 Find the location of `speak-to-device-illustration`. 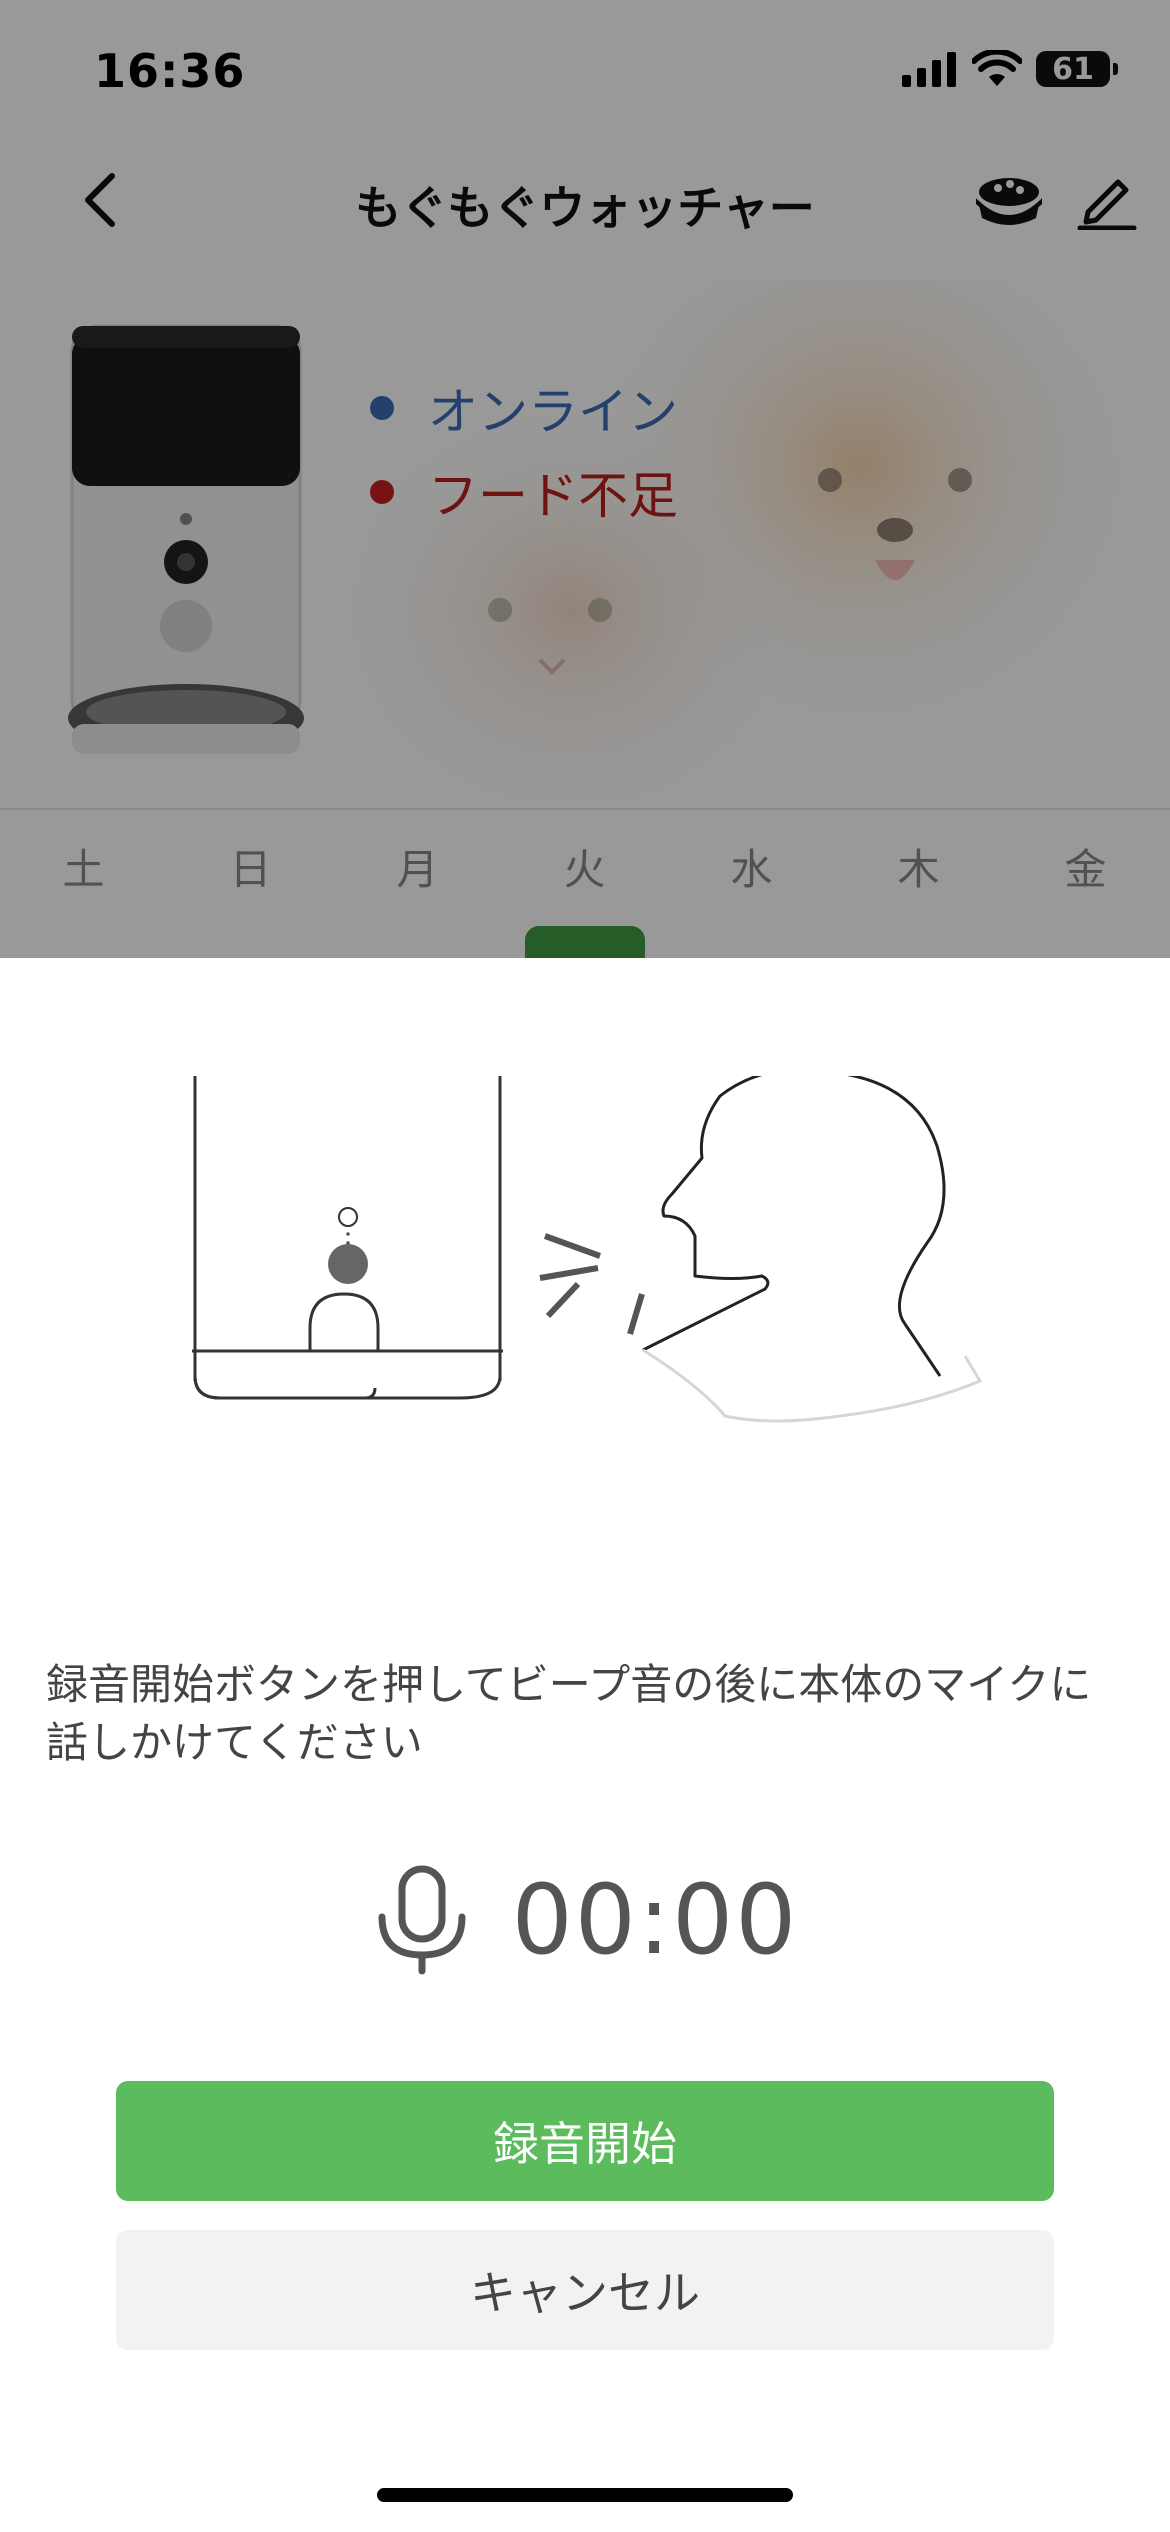

speak-to-device-illustration is located at coordinates (587, 1249).